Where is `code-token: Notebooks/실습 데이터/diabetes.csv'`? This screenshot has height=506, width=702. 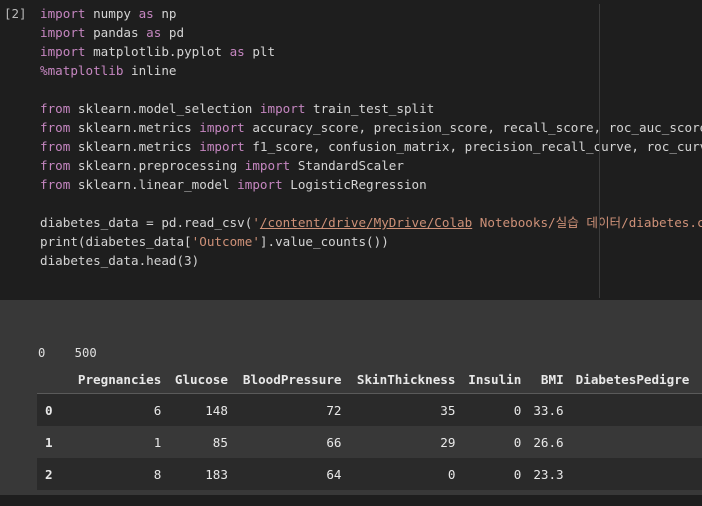
code-token: Notebooks/실습 데이터/diabetes.csv' is located at coordinates (587, 222).